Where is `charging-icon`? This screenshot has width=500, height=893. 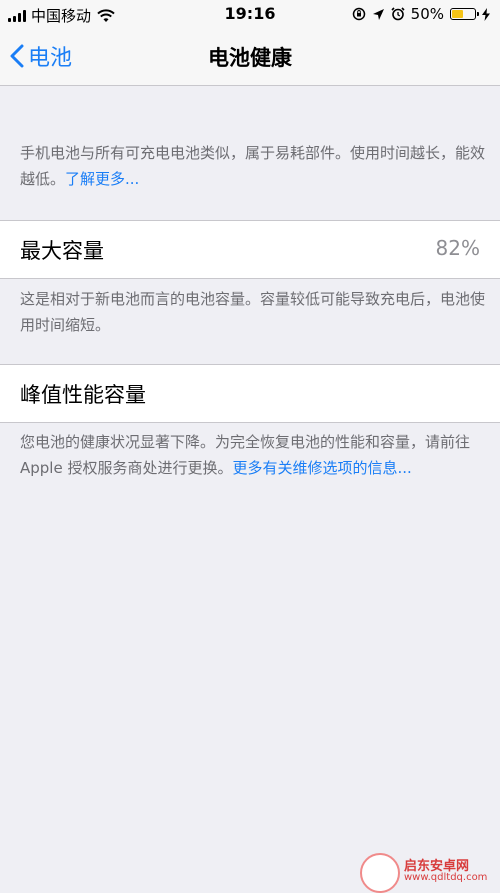 charging-icon is located at coordinates (486, 14).